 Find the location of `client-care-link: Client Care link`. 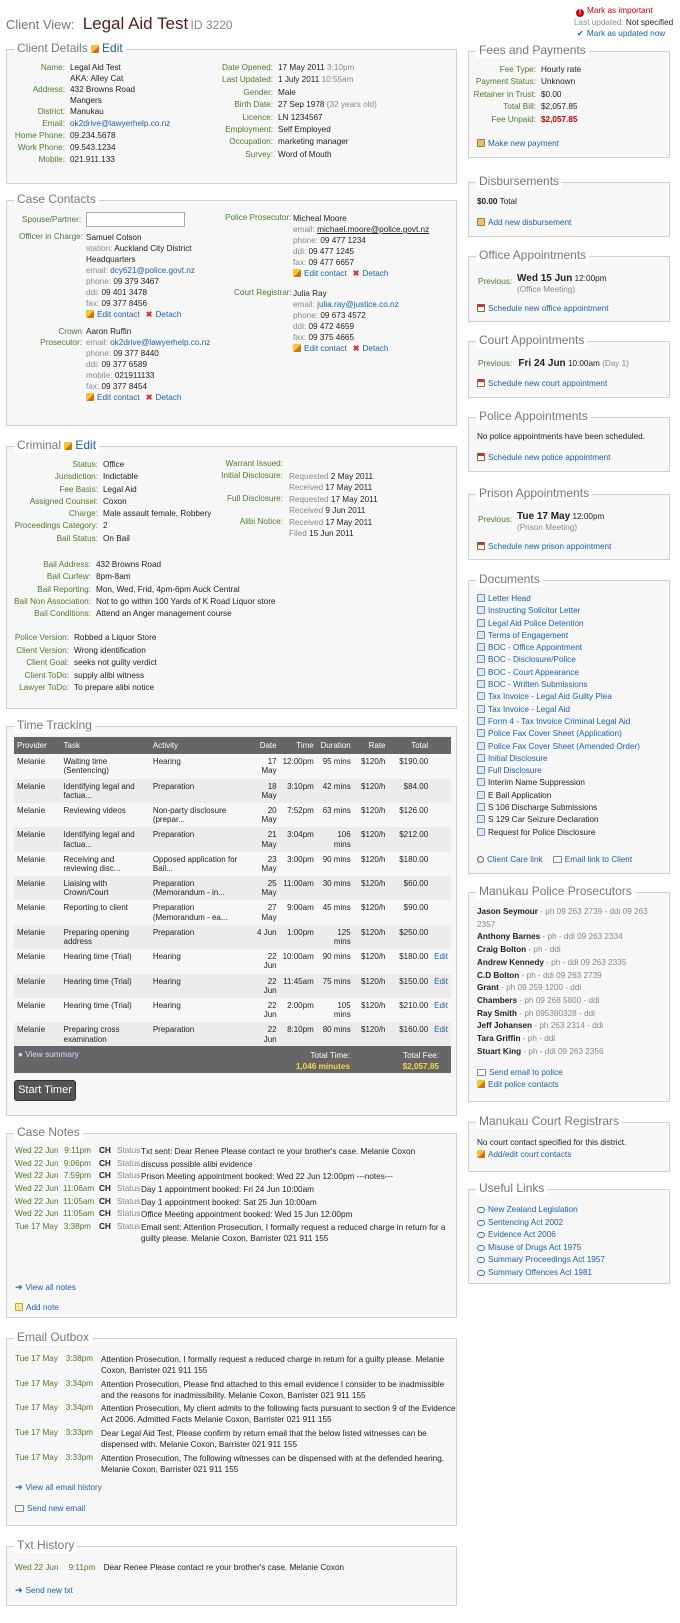

client-care-link: Client Care link is located at coordinates (510, 859).